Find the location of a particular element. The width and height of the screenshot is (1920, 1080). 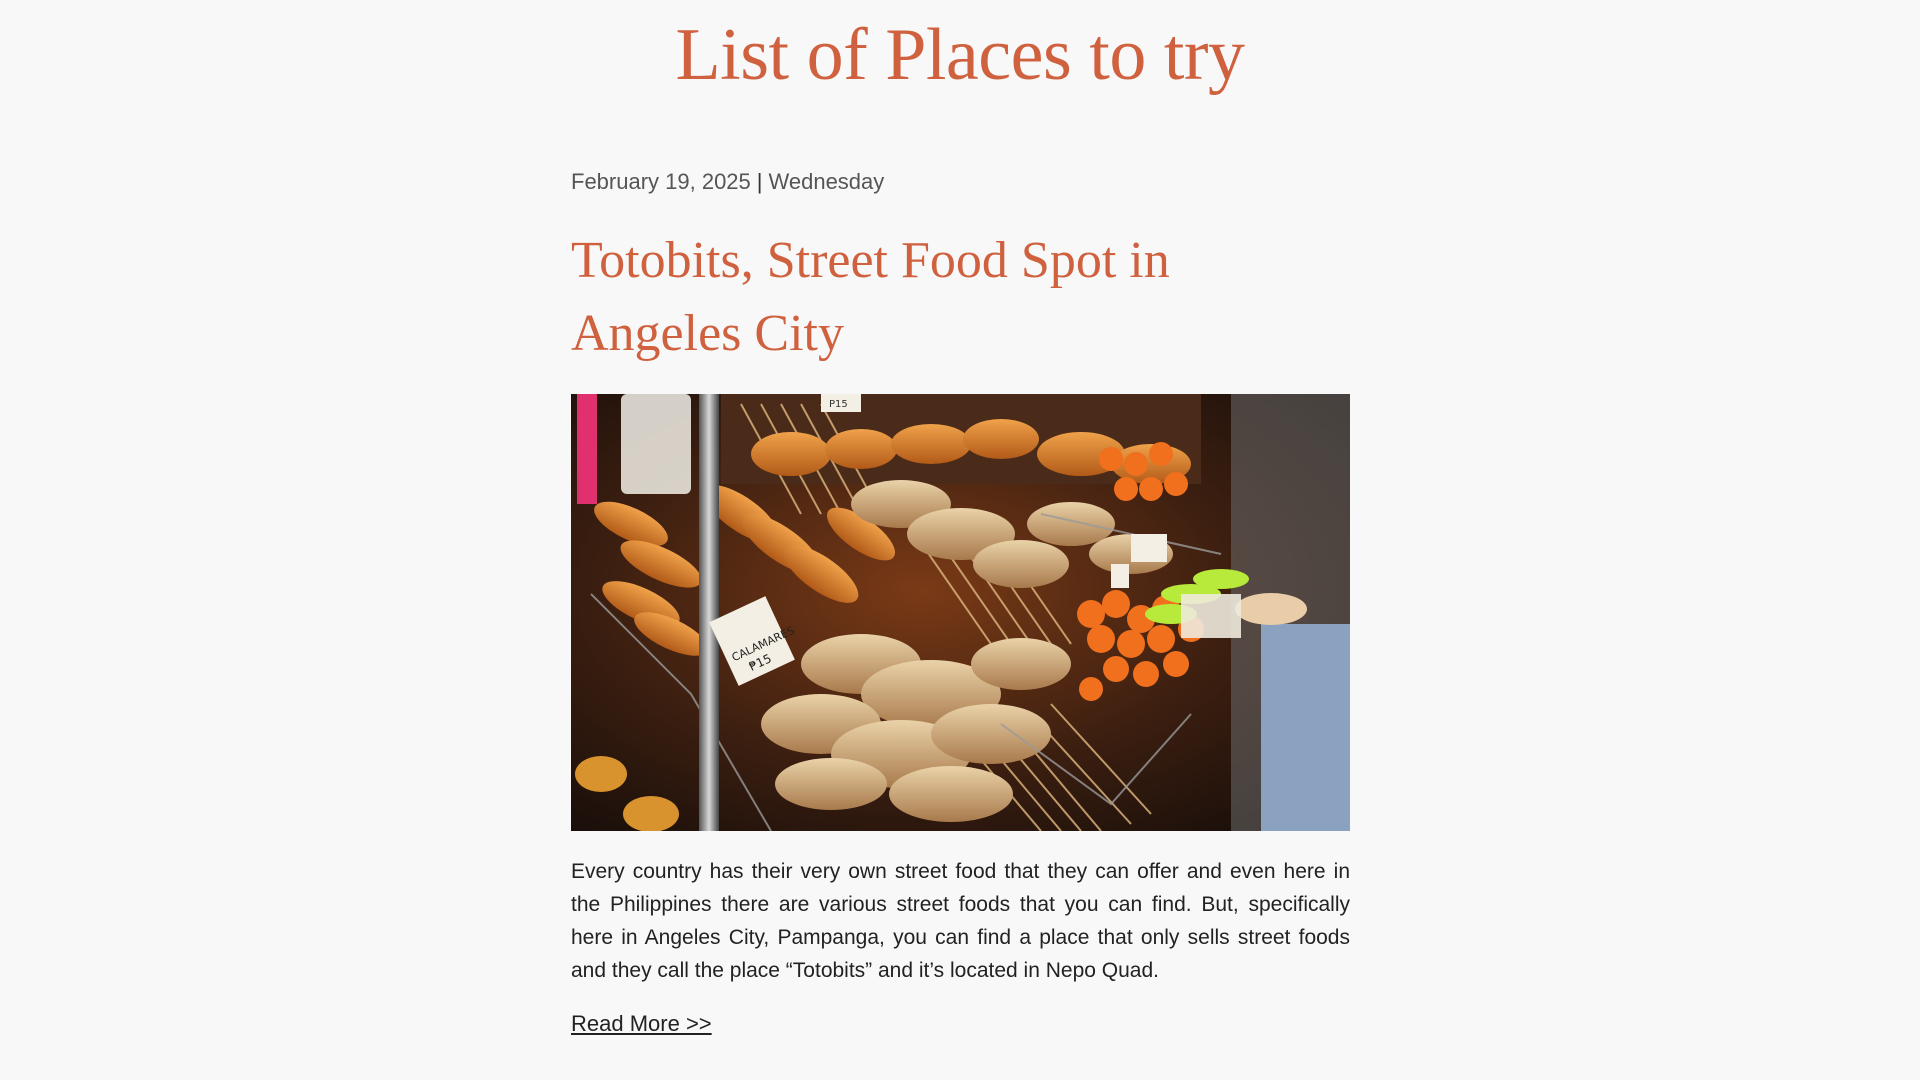

svg-text: P15 is located at coordinates (838, 404).